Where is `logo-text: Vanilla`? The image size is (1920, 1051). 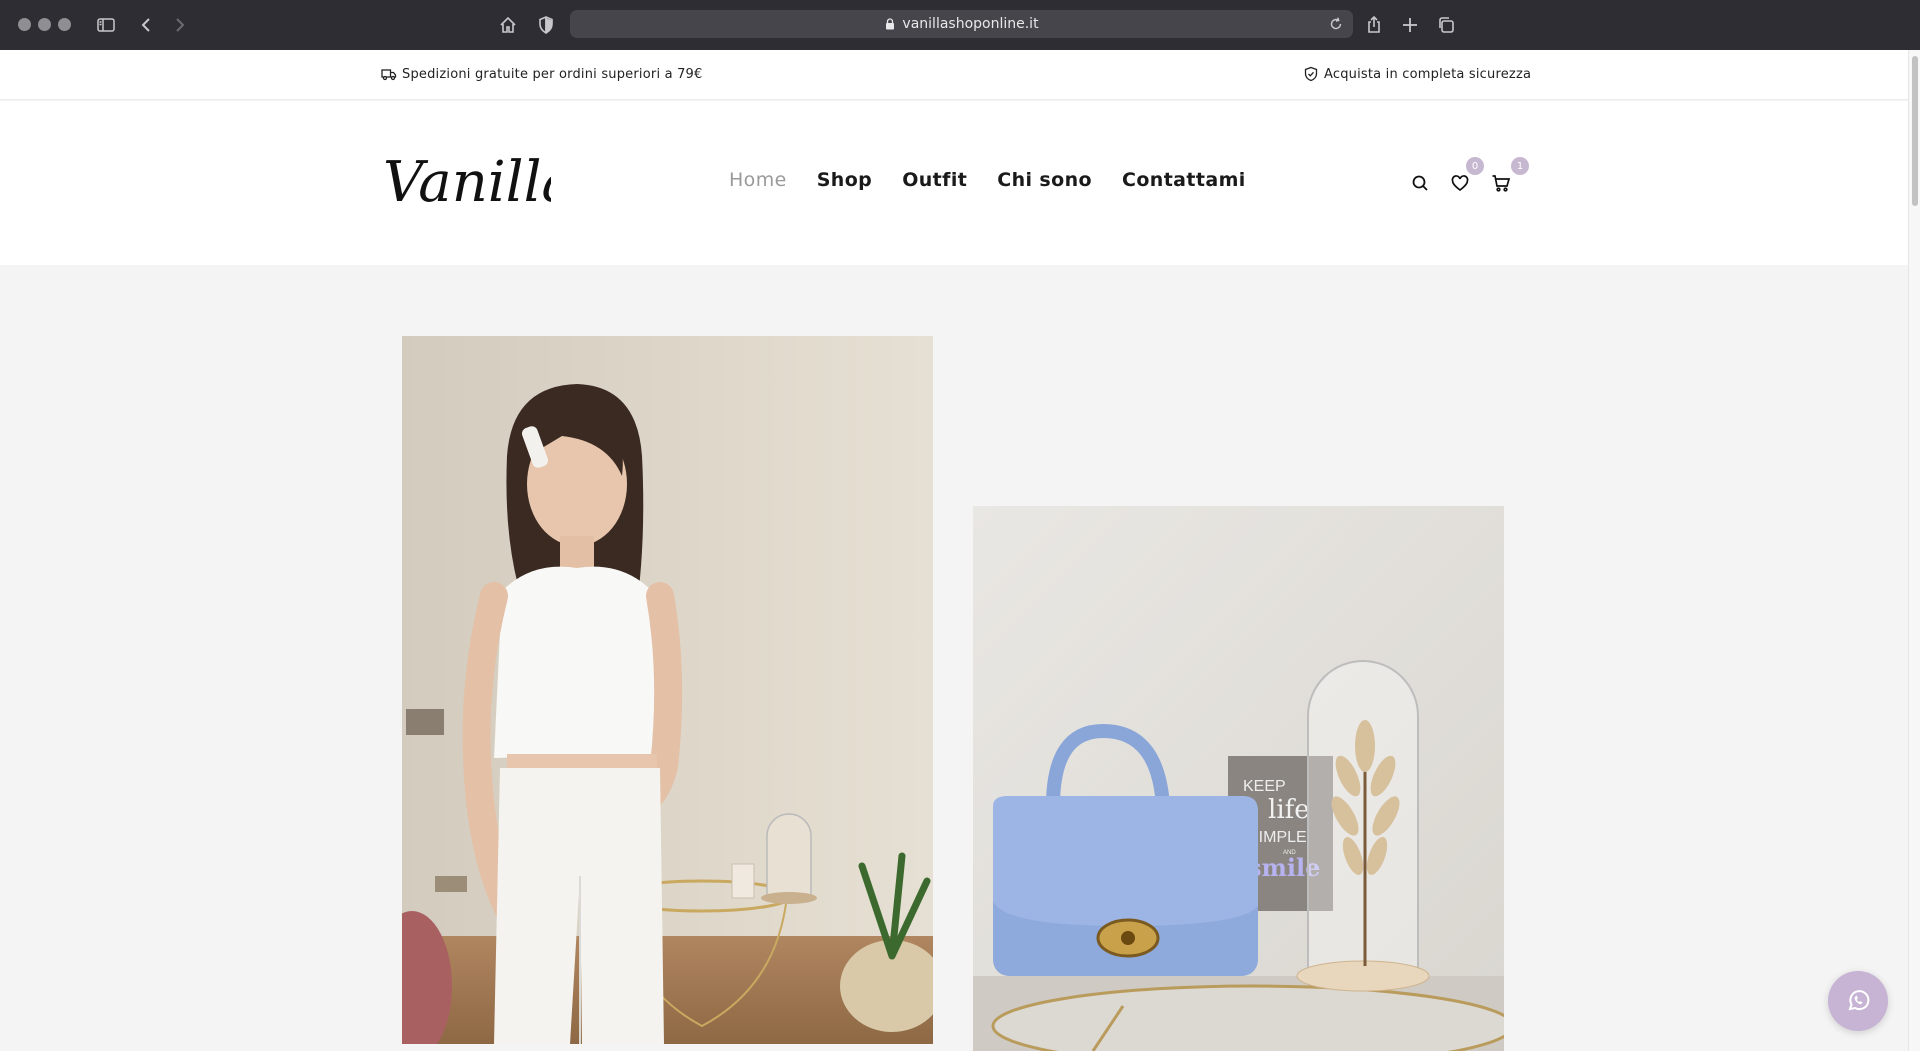 logo-text: Vanilla is located at coordinates (467, 182).